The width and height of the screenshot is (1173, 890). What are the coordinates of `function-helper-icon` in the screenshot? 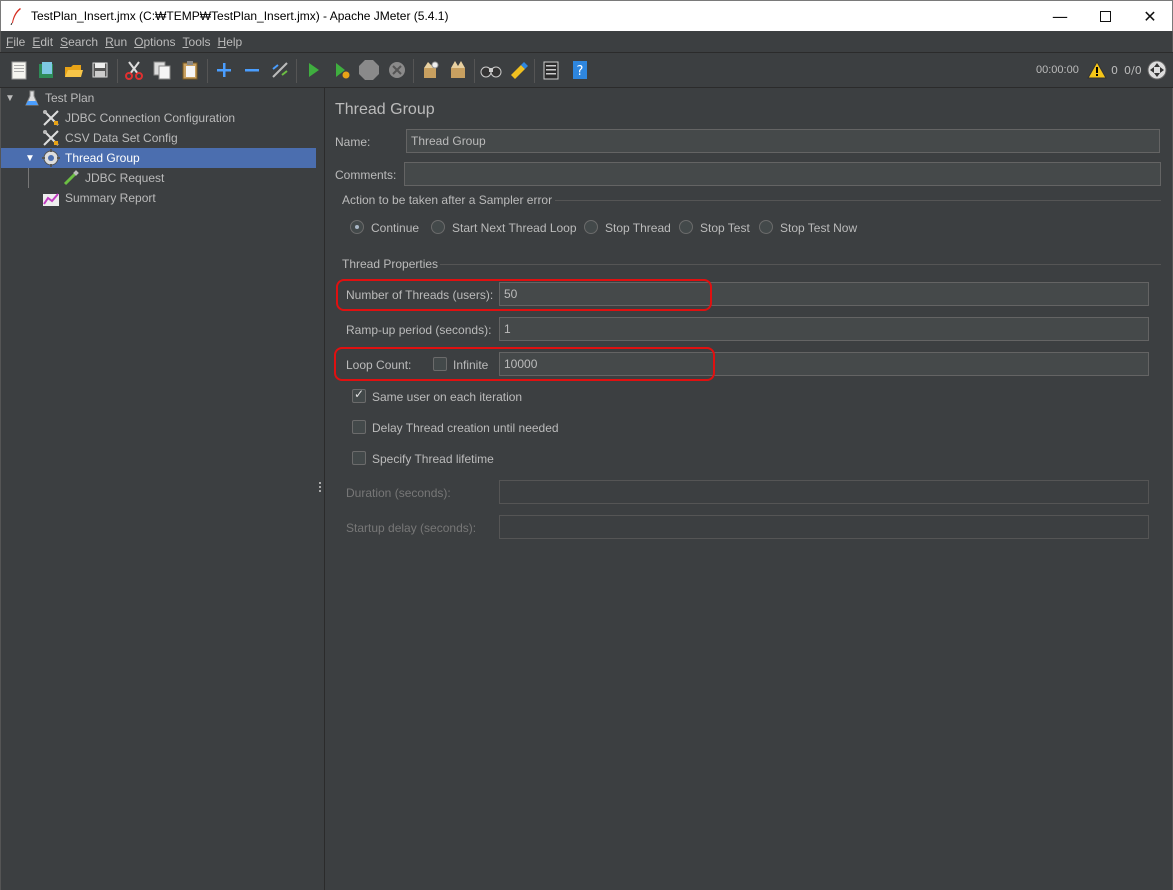 It's located at (551, 70).